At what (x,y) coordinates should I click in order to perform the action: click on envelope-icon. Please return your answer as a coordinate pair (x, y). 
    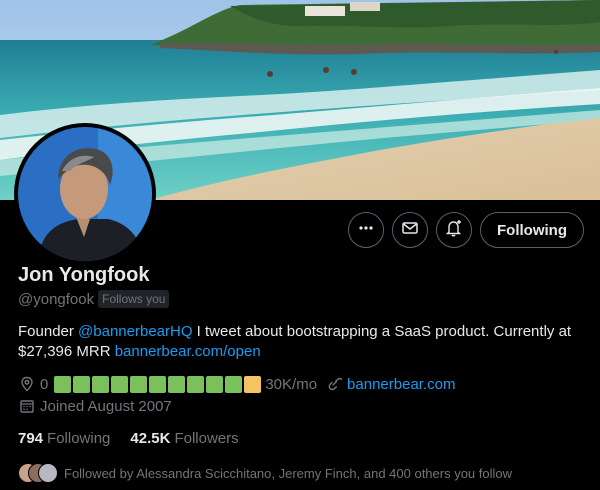
    Looking at the image, I should click on (410, 230).